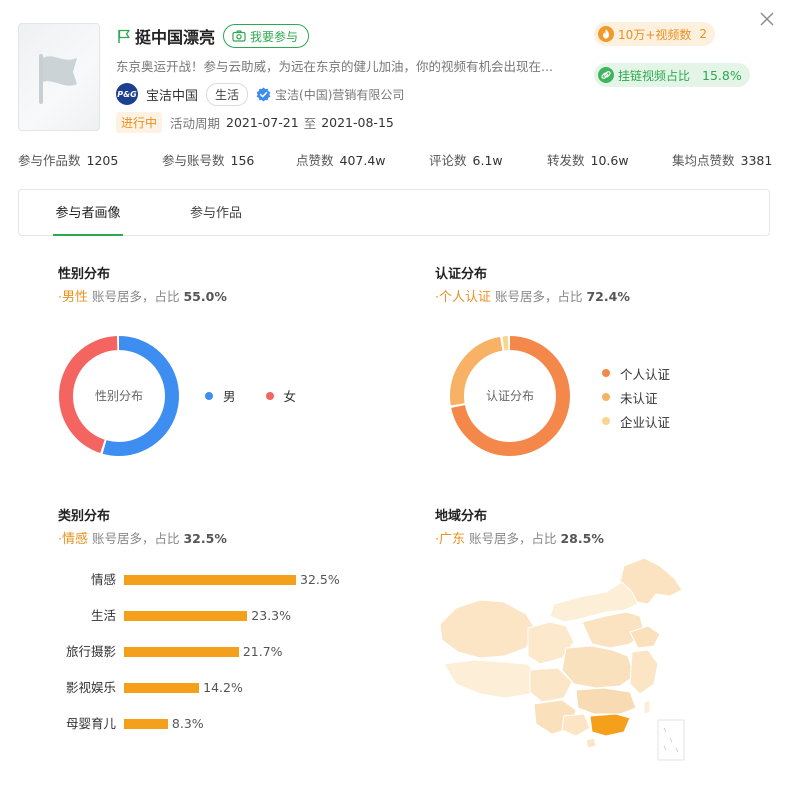 The width and height of the screenshot is (786, 785). Describe the element at coordinates (320, 579) in the screenshot. I see `category-bar-value: 32.5%` at that location.